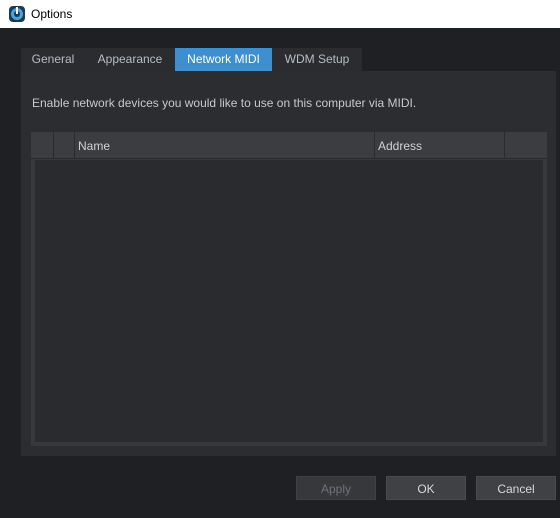 This screenshot has height=518, width=560. What do you see at coordinates (426, 488) in the screenshot?
I see `ok-button: OK` at bounding box center [426, 488].